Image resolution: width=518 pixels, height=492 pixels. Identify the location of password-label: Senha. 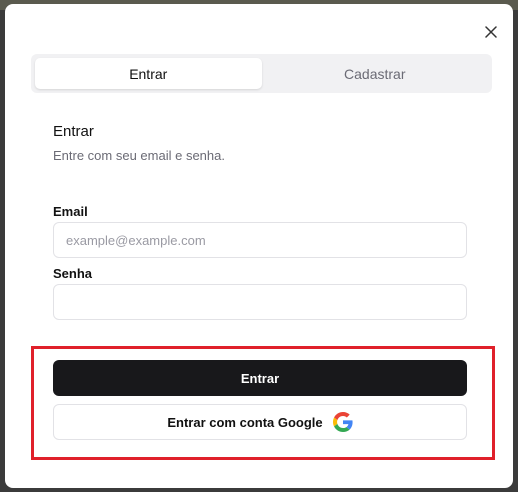
(73, 273).